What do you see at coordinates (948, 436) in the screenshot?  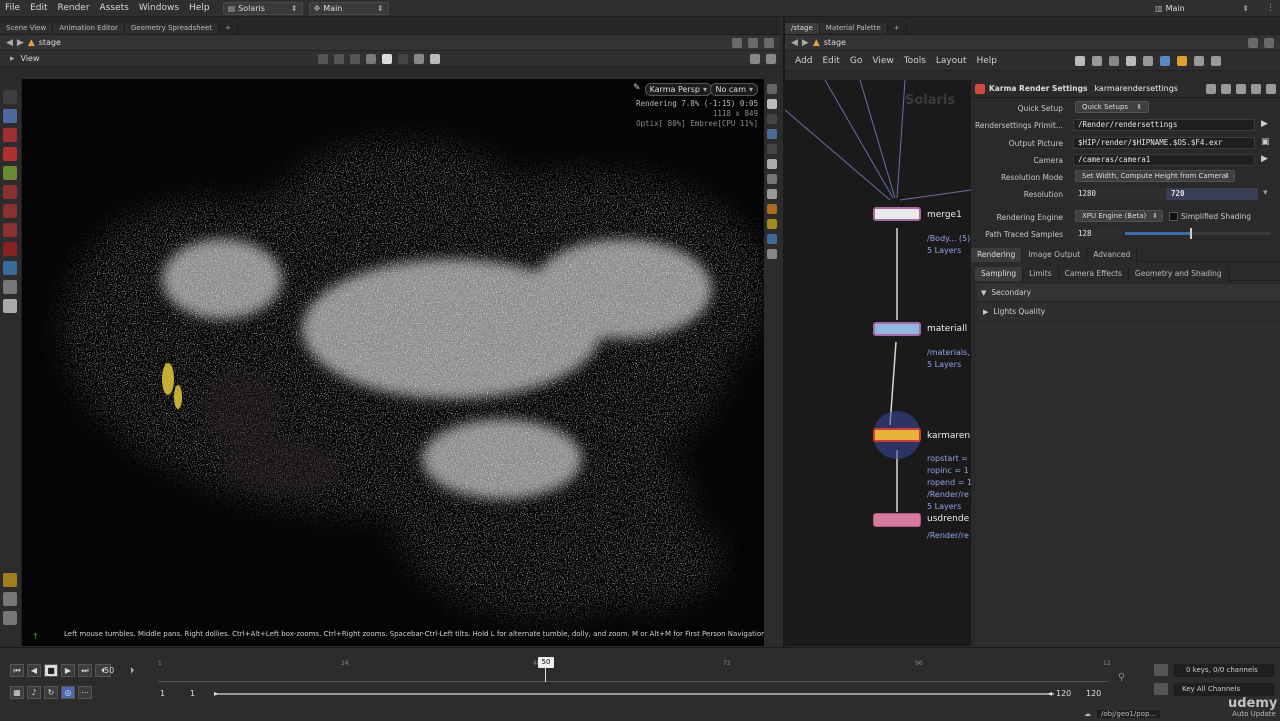 I see `node-karma-name: karmaren` at bounding box center [948, 436].